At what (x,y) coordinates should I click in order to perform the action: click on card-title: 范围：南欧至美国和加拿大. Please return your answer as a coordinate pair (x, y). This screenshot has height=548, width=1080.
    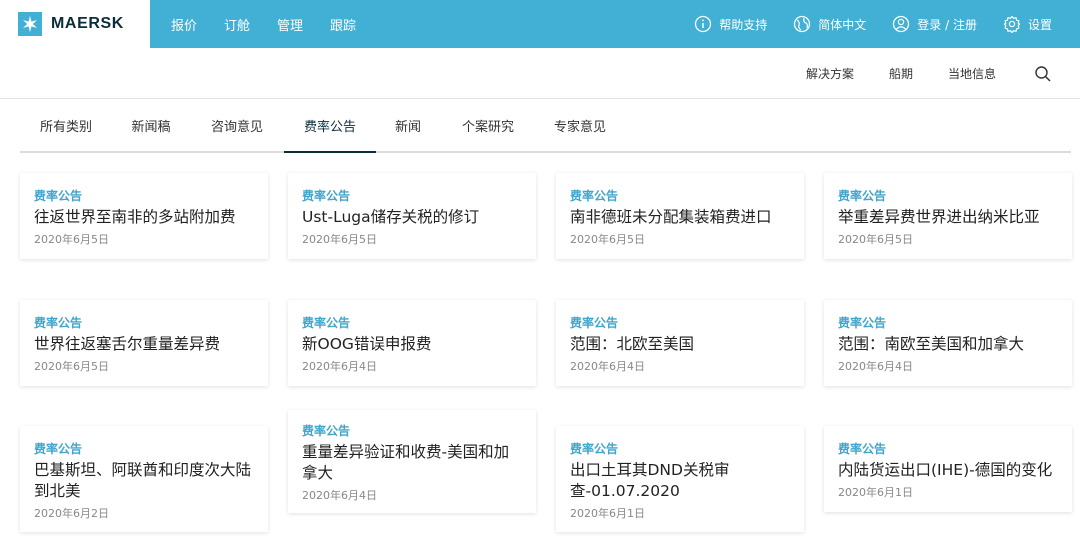
    Looking at the image, I should click on (948, 344).